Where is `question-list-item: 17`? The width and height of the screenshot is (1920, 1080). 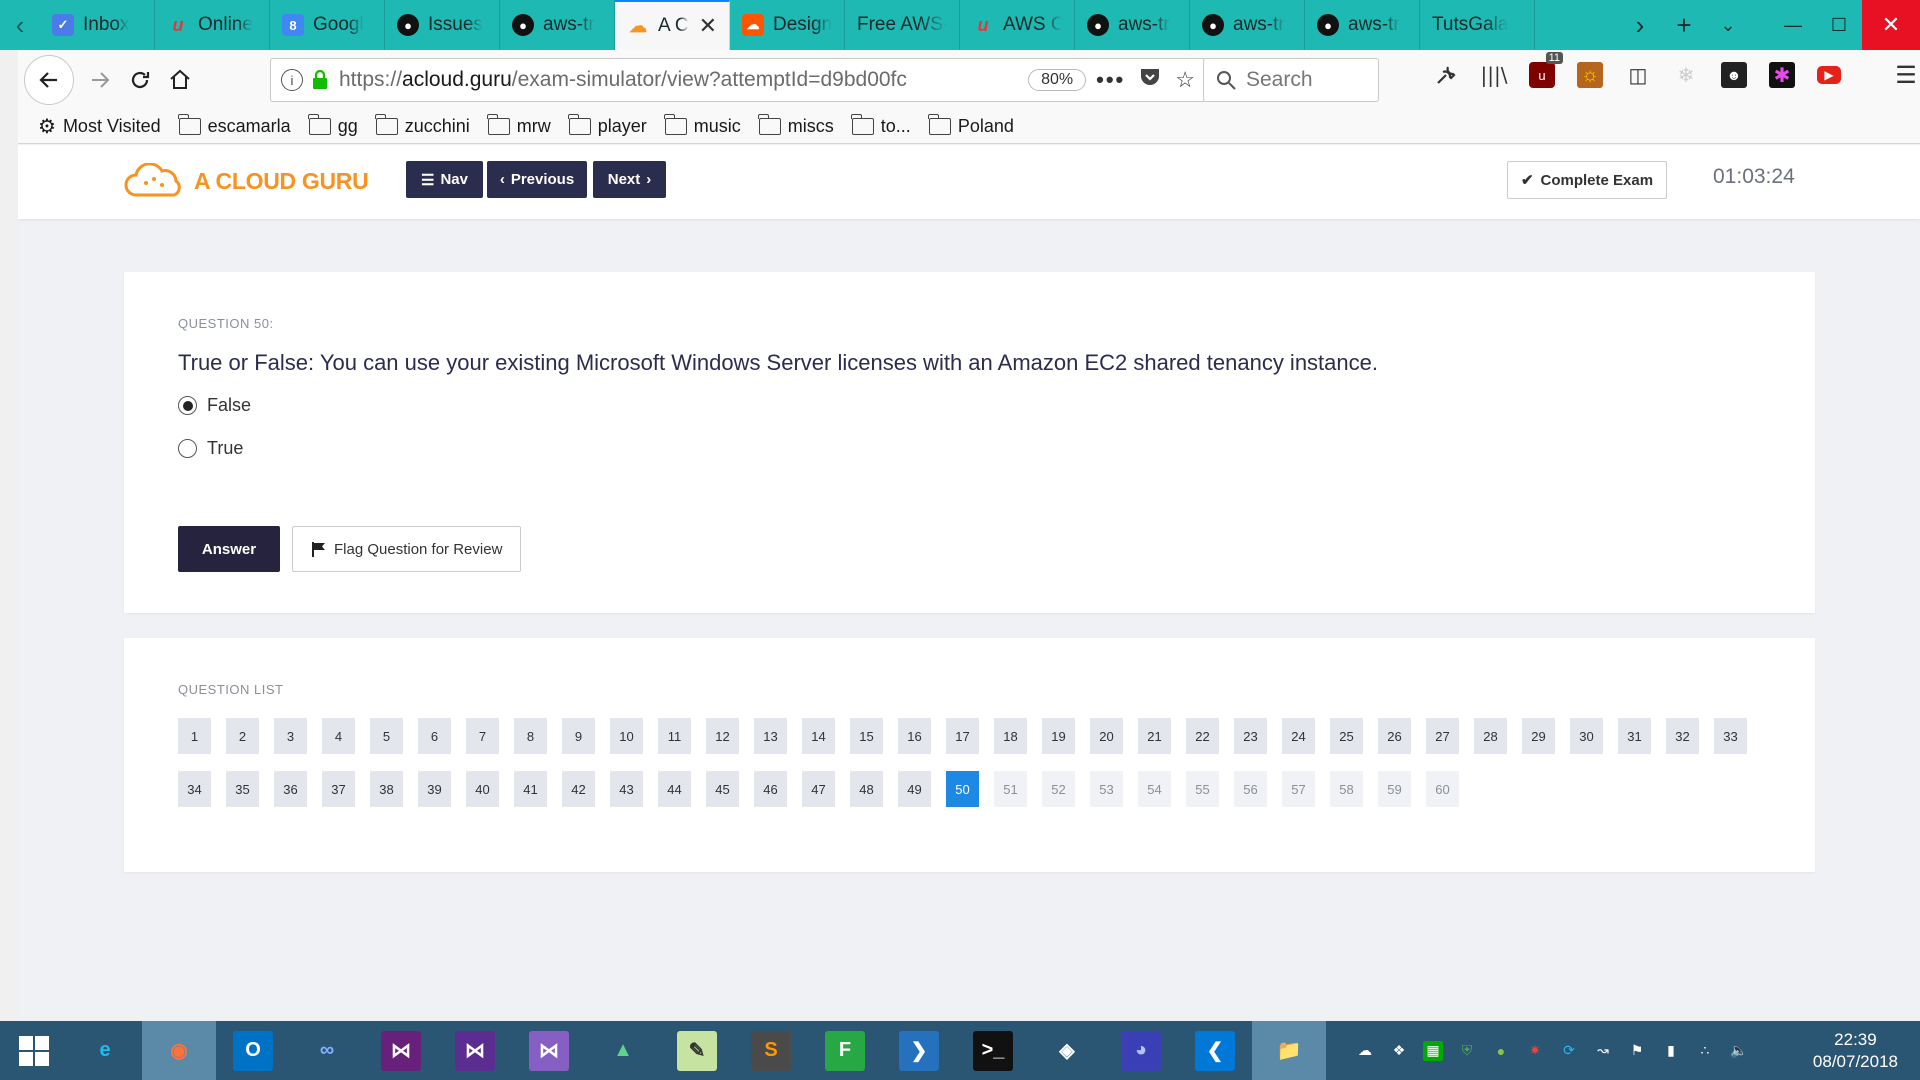 question-list-item: 17 is located at coordinates (962, 736).